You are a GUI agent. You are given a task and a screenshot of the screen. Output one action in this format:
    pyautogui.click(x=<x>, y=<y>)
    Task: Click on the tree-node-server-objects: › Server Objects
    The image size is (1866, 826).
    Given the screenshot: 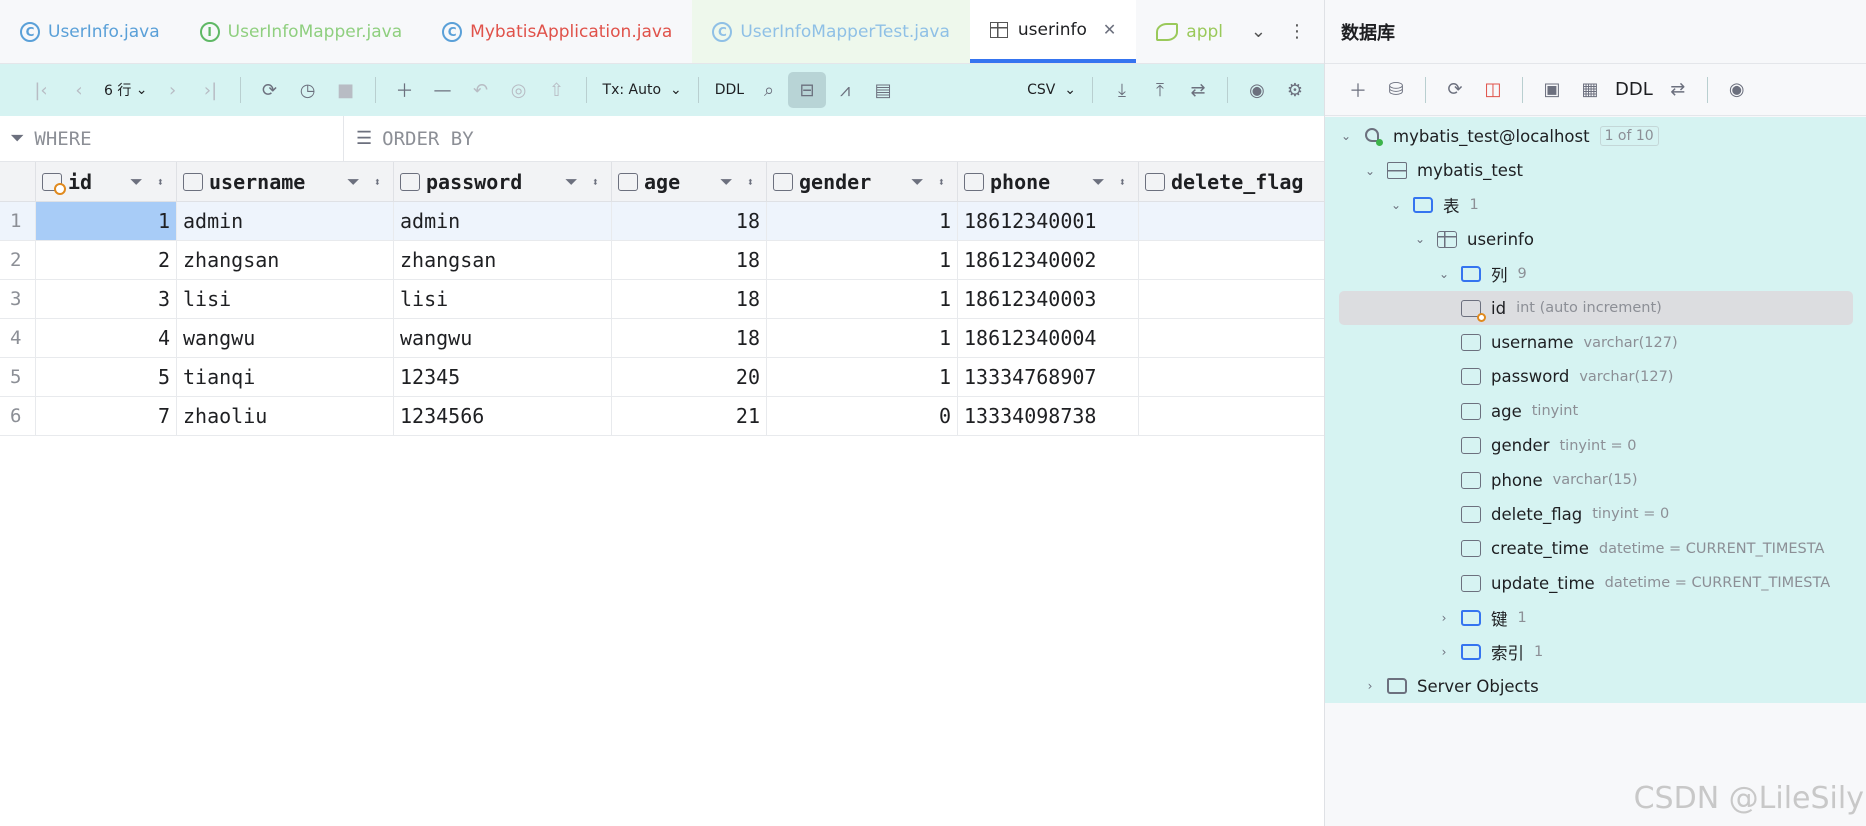 What is the action you would take?
    pyautogui.click(x=1595, y=686)
    